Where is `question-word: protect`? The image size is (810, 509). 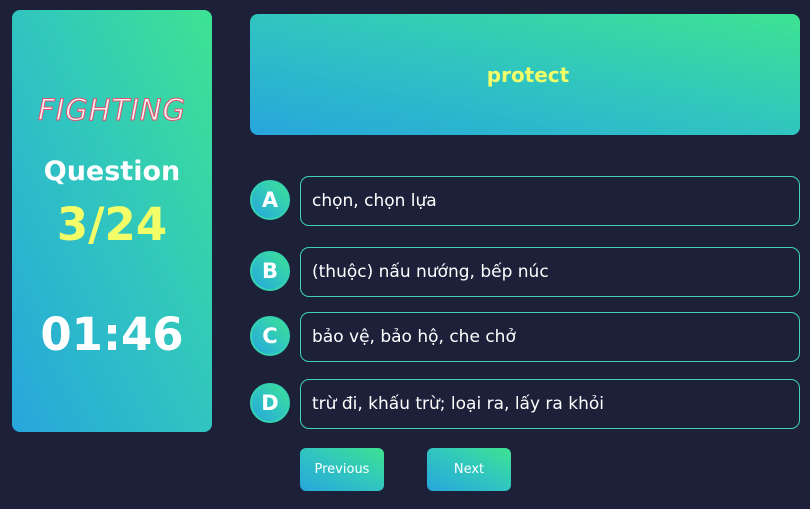
question-word: protect is located at coordinates (528, 75).